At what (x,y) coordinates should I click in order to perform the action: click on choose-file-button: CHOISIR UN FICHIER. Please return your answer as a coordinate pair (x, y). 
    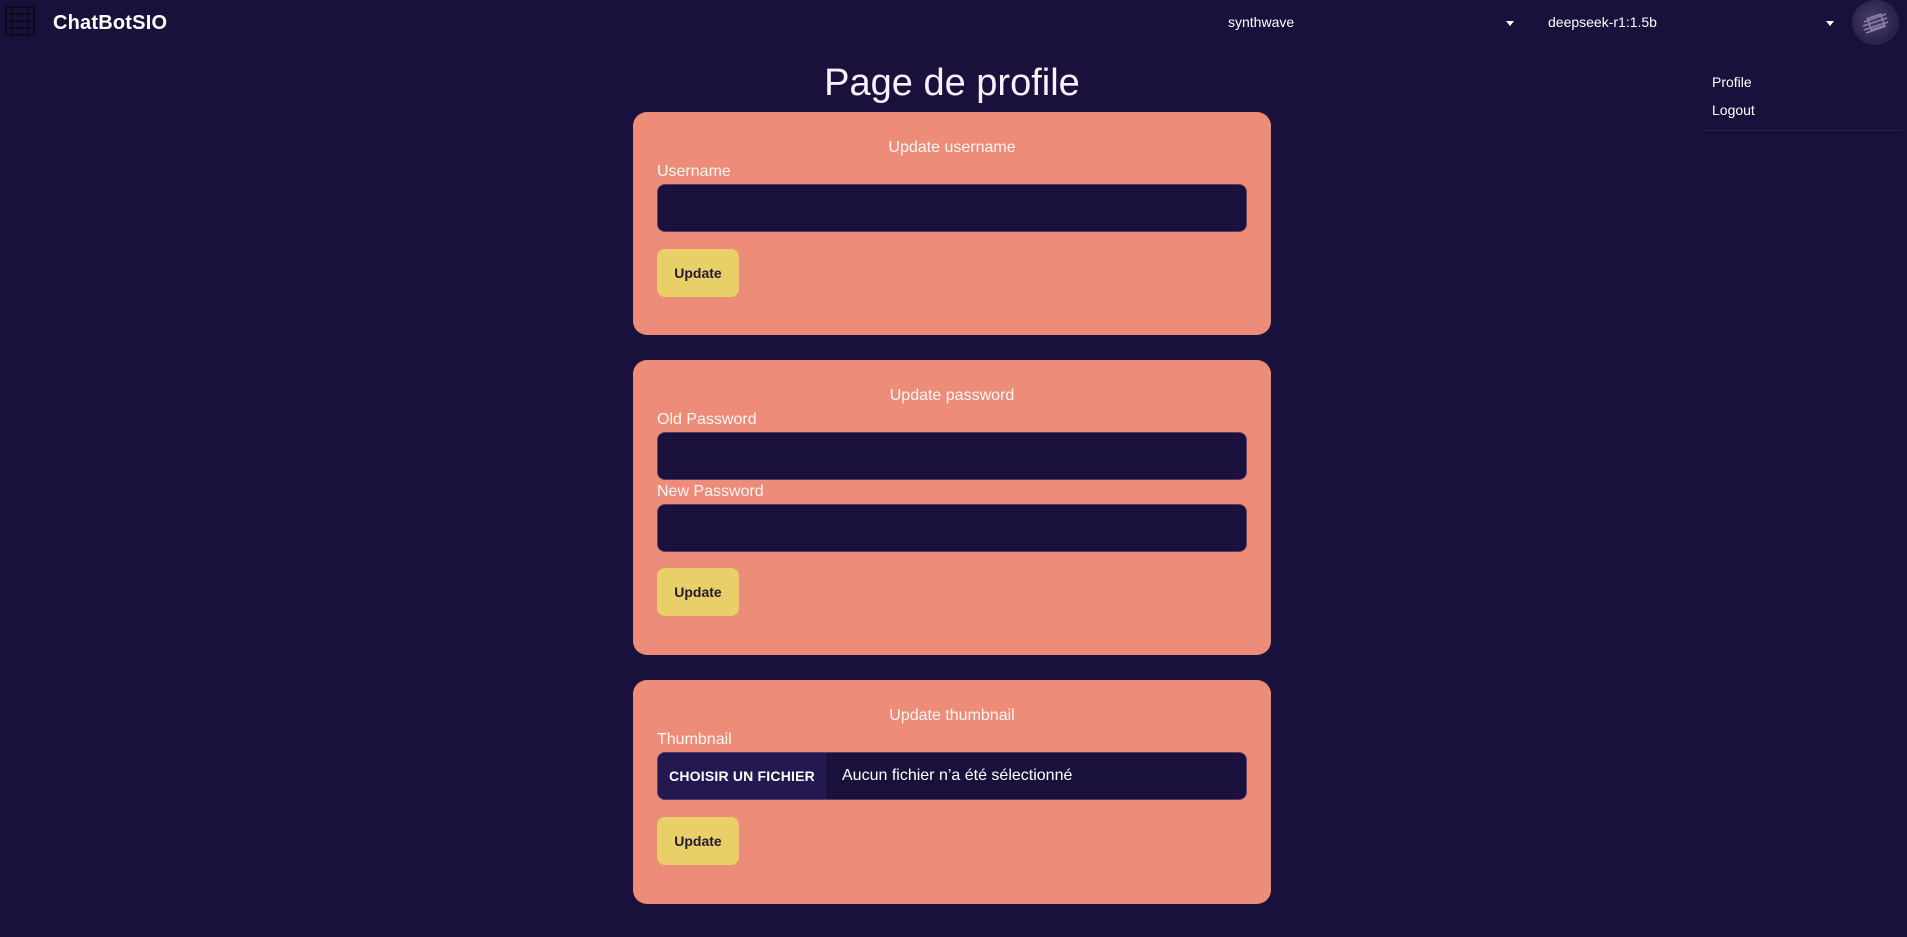
    Looking at the image, I should click on (742, 776).